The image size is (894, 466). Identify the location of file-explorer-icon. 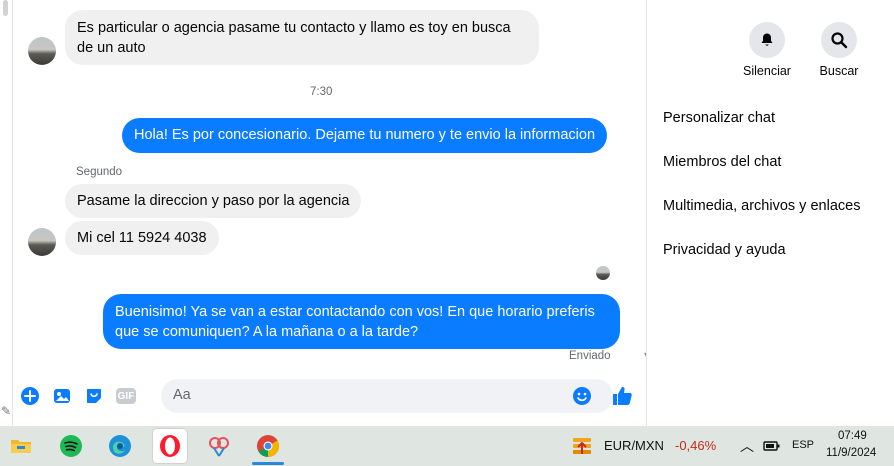
(21, 446).